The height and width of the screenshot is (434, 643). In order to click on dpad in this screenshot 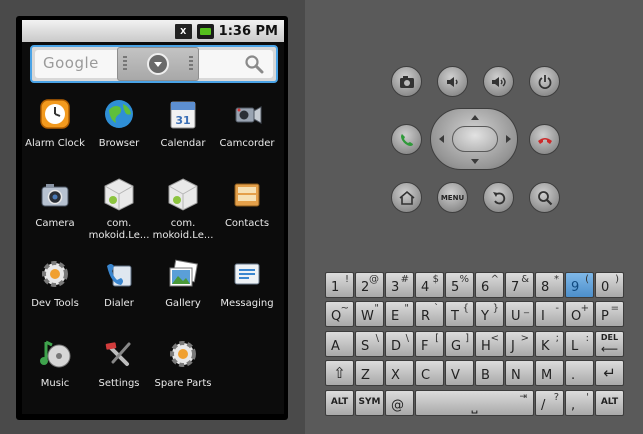, I will do `click(474, 139)`.